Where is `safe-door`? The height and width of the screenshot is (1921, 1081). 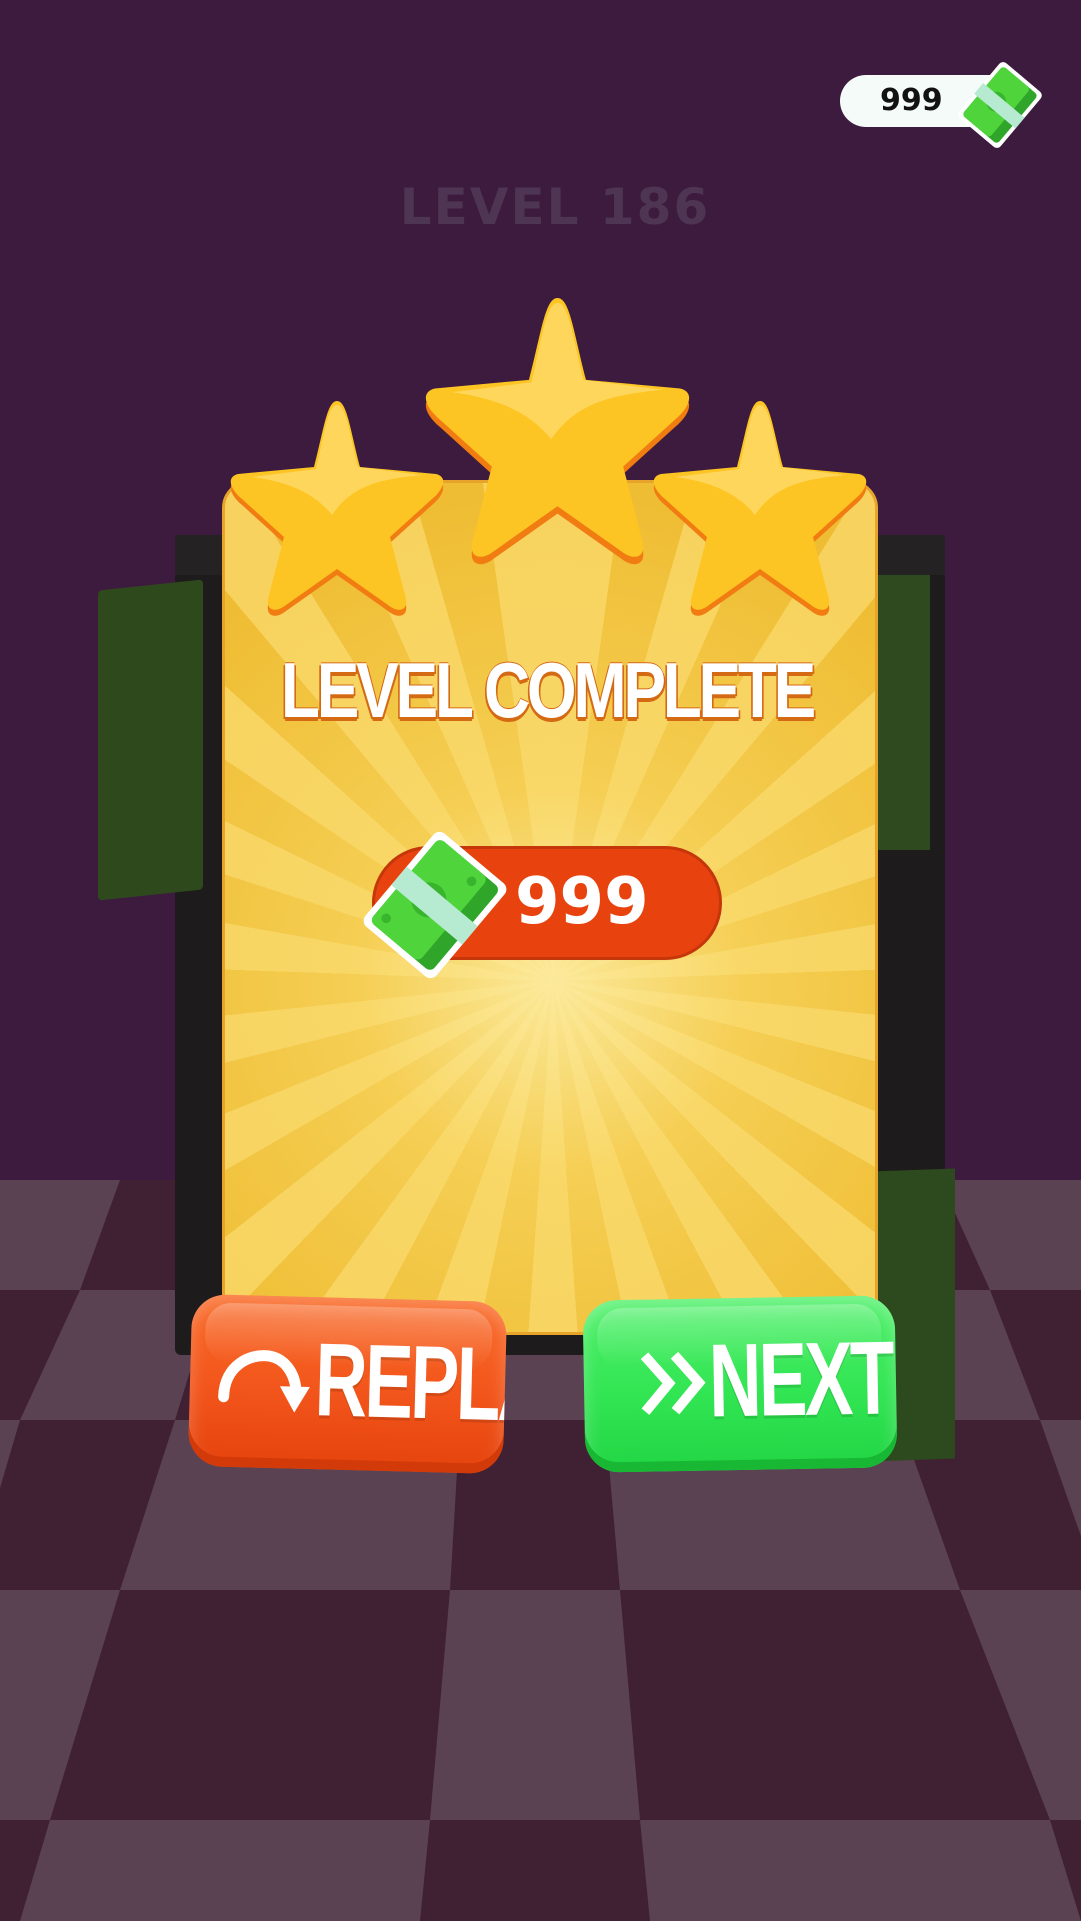 safe-door is located at coordinates (150, 740).